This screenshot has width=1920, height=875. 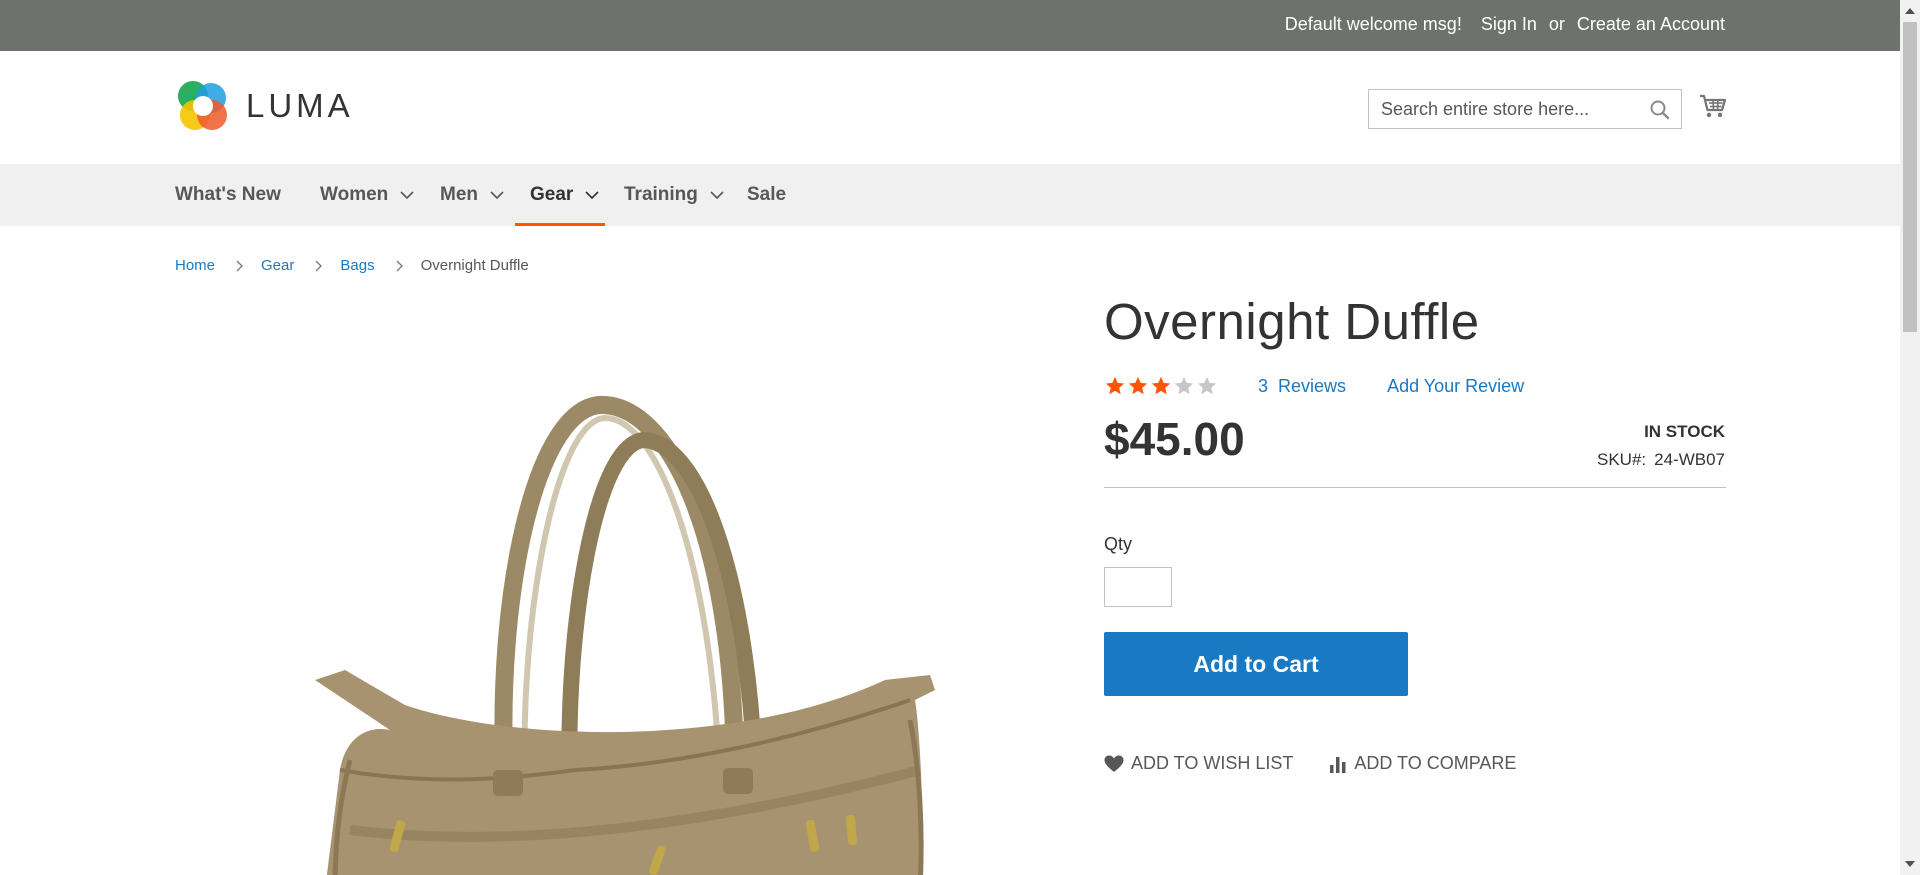 I want to click on product-rating: 3 Reviews Add Your Review, so click(x=1314, y=386).